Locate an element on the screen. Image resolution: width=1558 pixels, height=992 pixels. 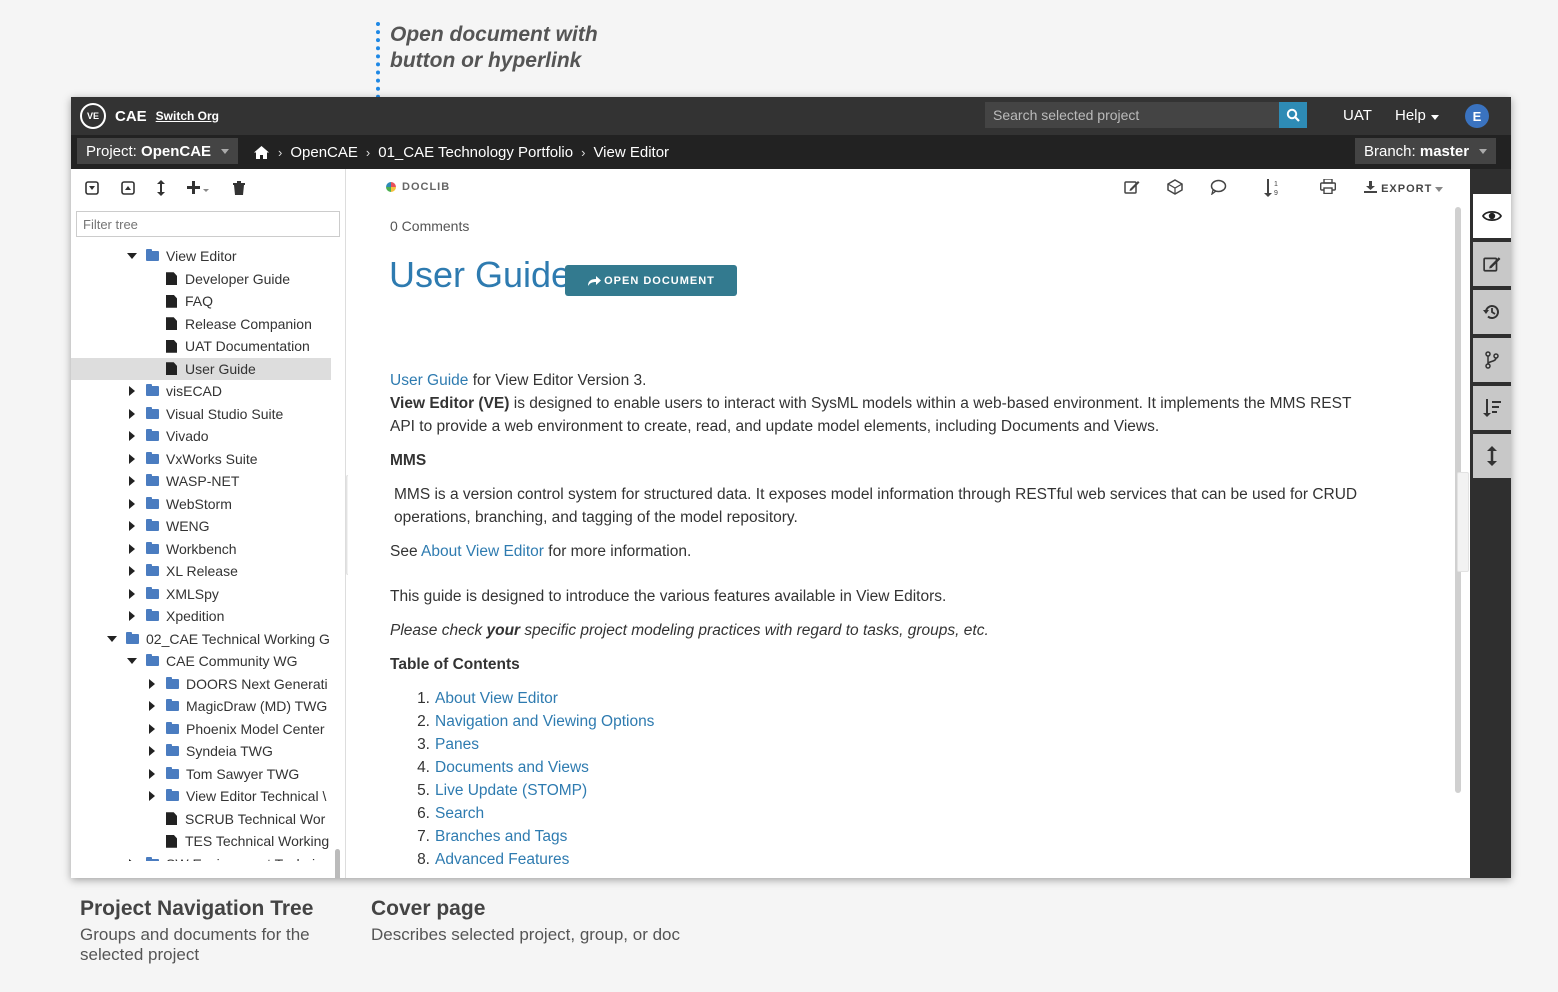
tree-node: Developer Guide is located at coordinates (201, 279).